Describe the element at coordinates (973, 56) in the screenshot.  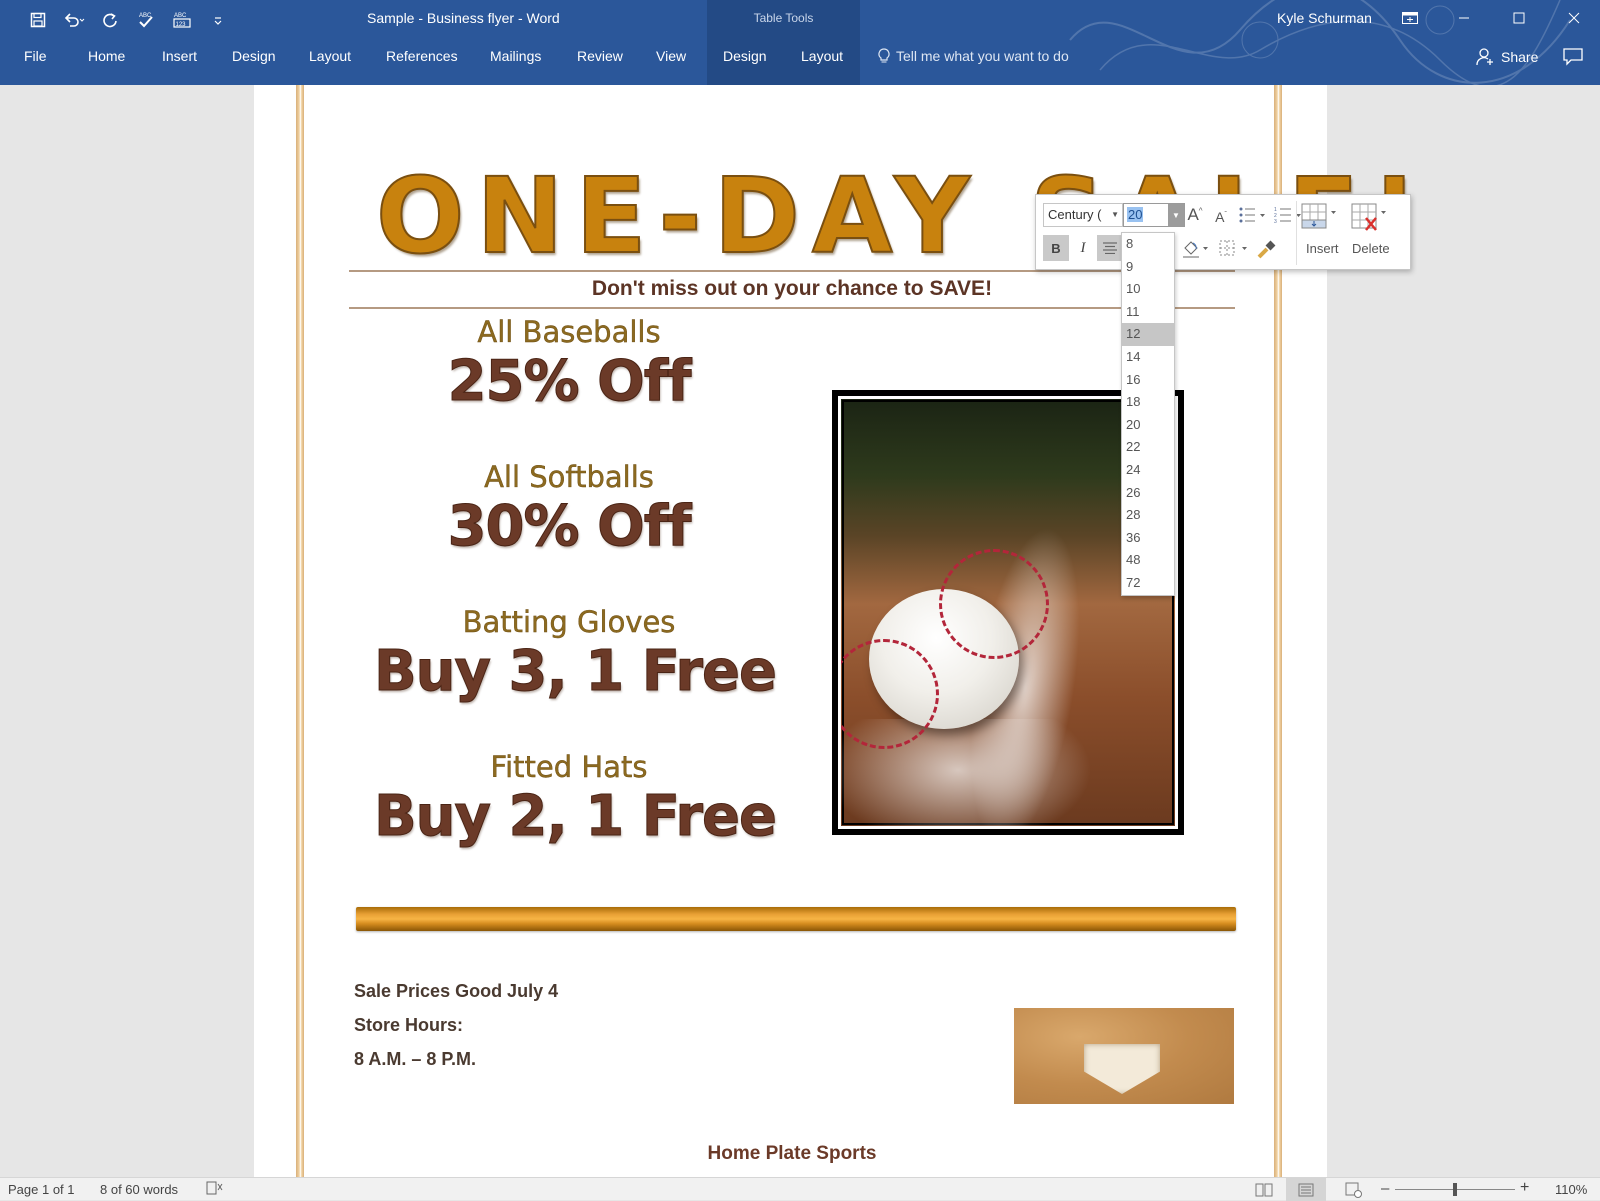
I see `tell-me-search: Tell me what you want to do` at that location.